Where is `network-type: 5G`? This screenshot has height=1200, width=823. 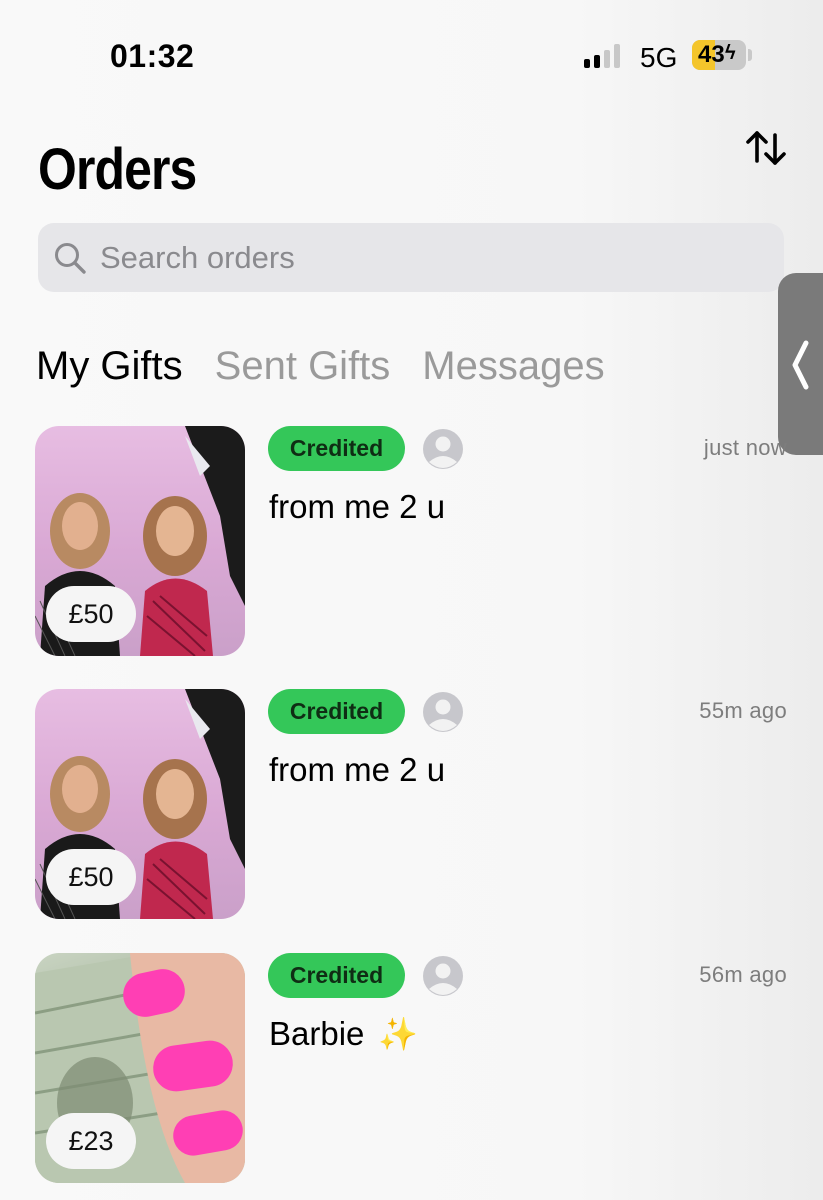 network-type: 5G is located at coordinates (659, 57).